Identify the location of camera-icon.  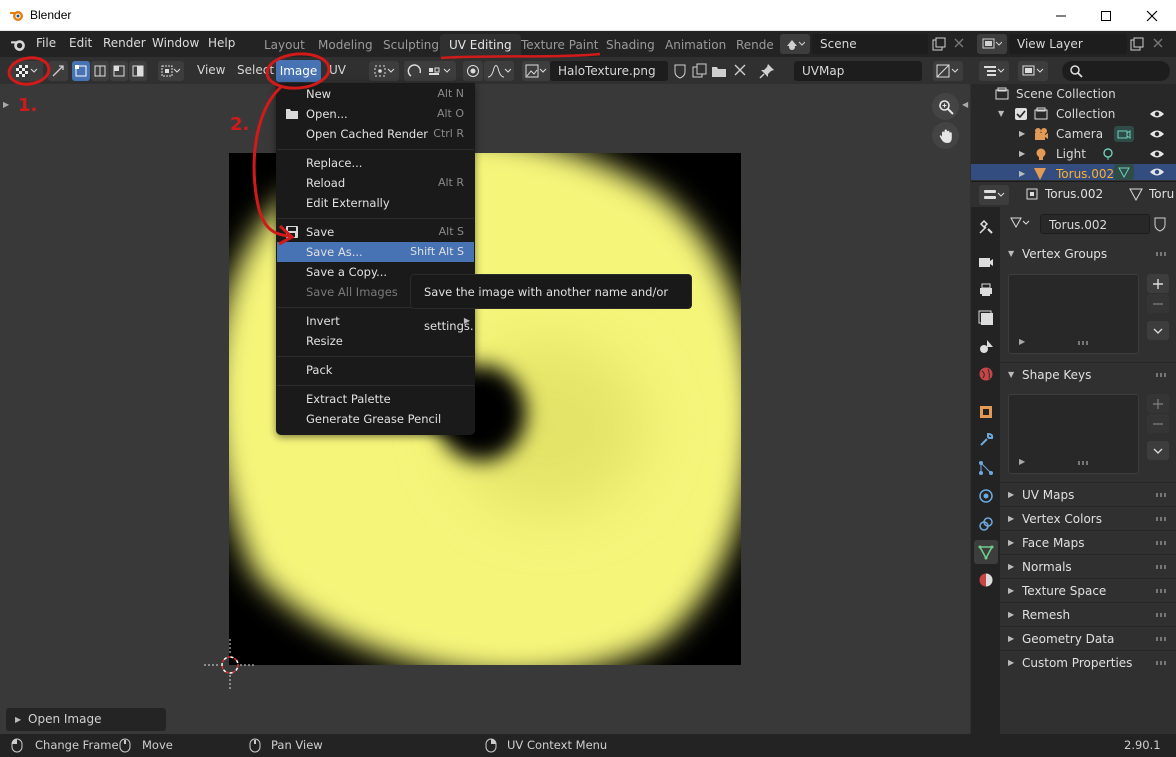
(1041, 134).